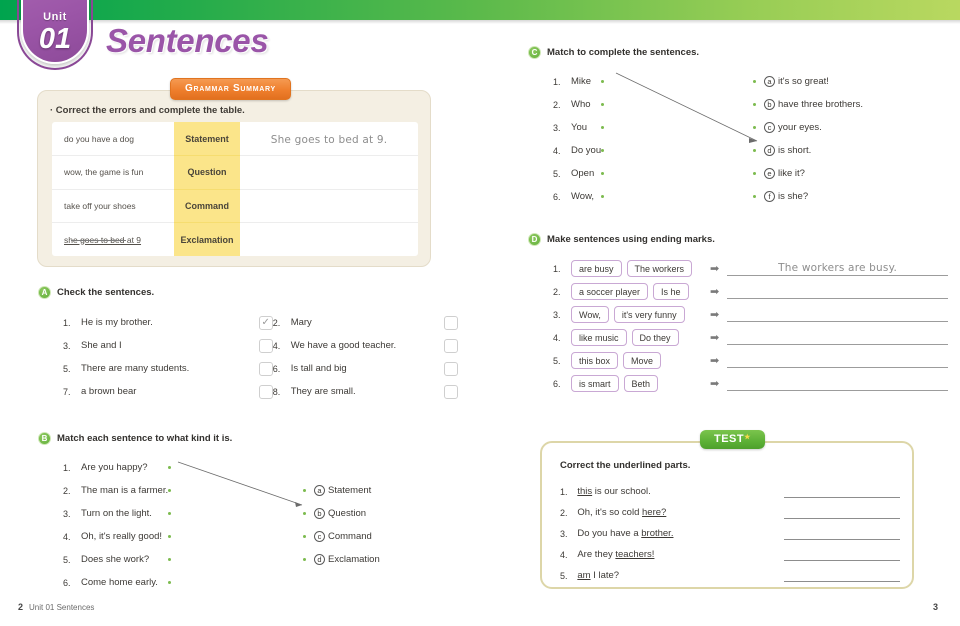 This screenshot has height=626, width=960. Describe the element at coordinates (235, 239) in the screenshot. I see `grammar-summary-row: she goes to bed at 9 Exclamation` at that location.